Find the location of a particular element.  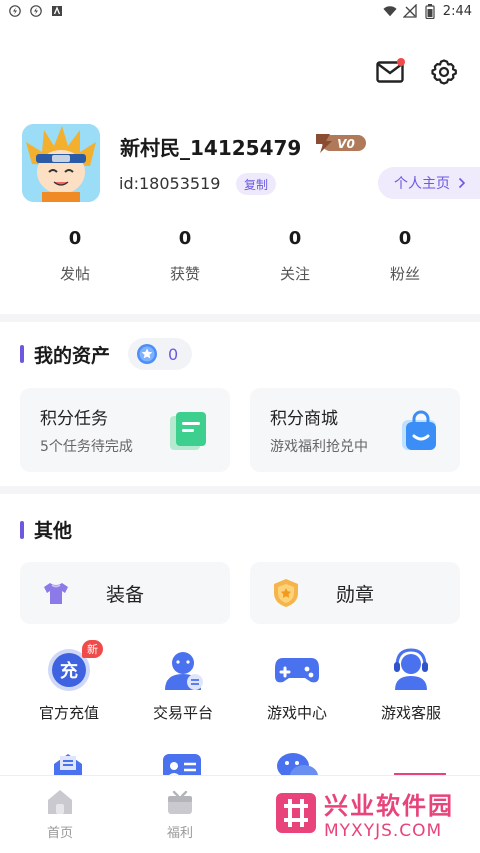

stat-posts: 0 发帖 is located at coordinates (75, 256).